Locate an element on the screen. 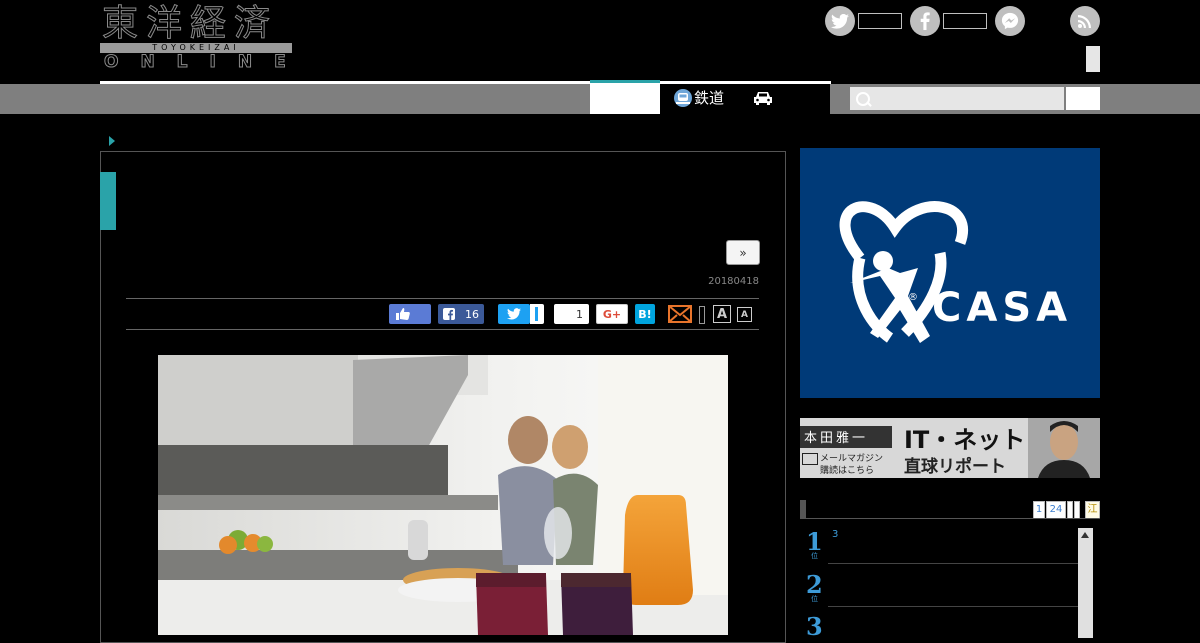 Image resolution: width=1200 pixels, height=643 pixels. like-button is located at coordinates (410, 314).